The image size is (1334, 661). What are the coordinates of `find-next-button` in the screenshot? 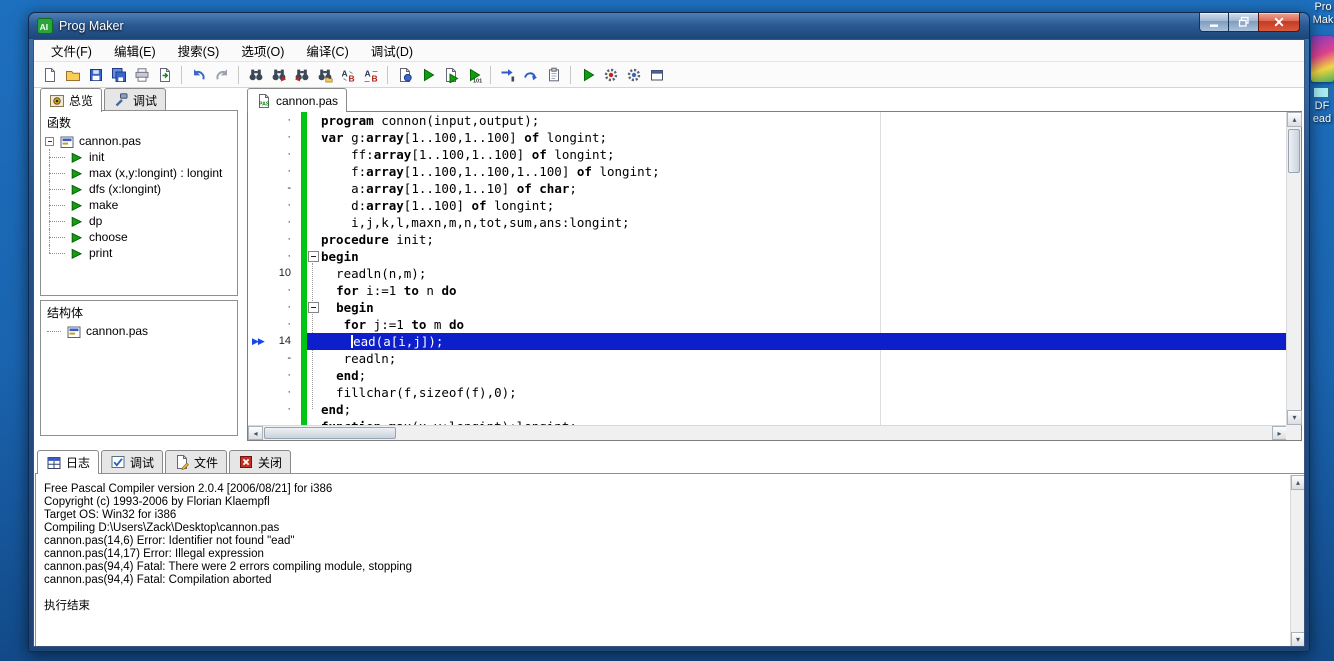 It's located at (278, 75).